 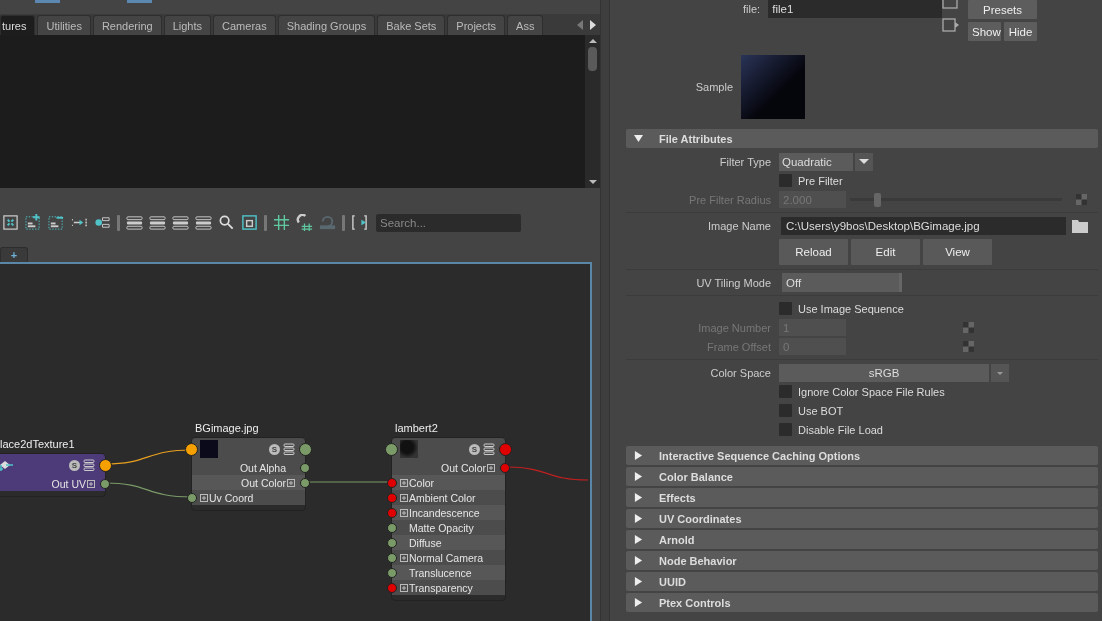 I want to click on scrollbar, so click(x=592, y=111).